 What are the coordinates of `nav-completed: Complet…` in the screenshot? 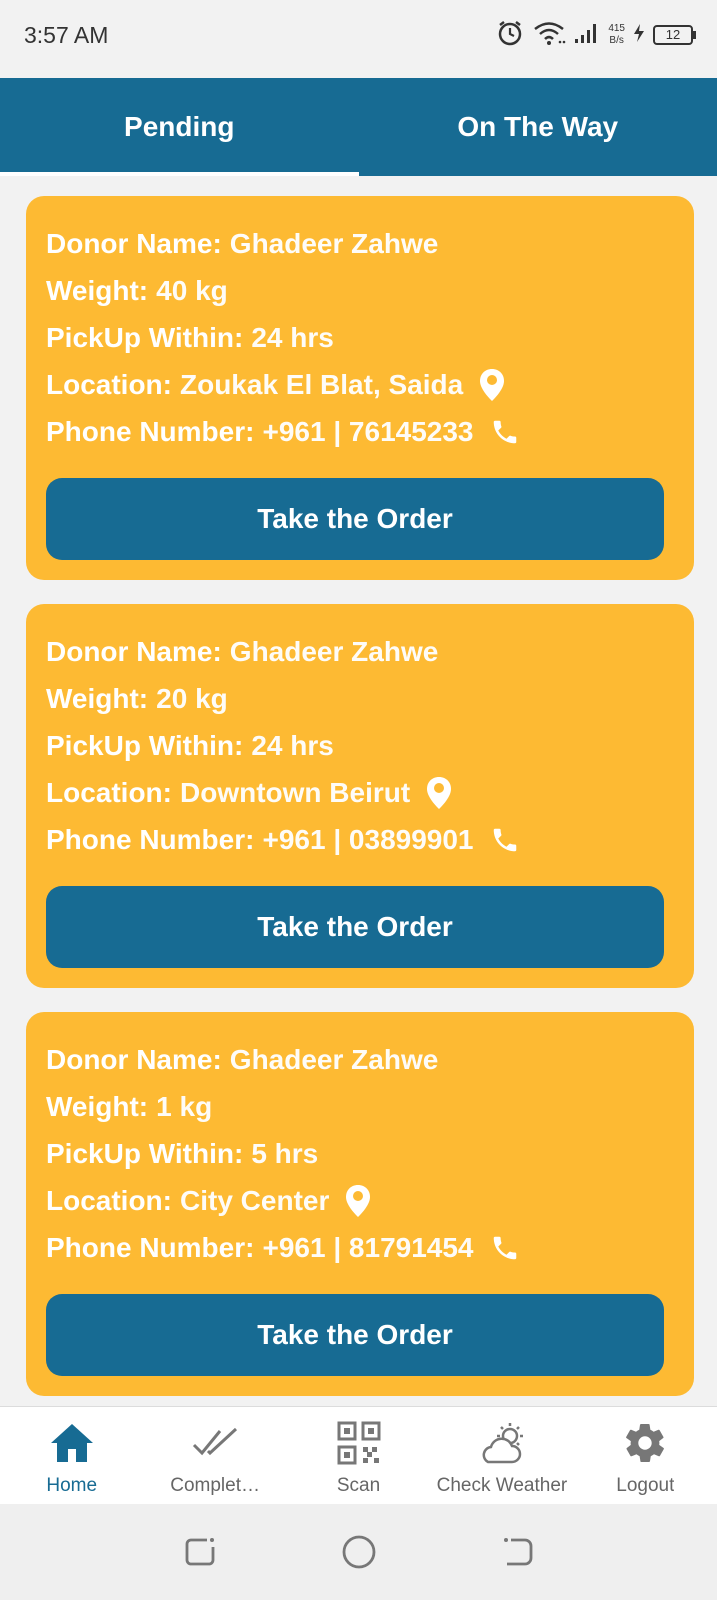 It's located at (214, 1455).